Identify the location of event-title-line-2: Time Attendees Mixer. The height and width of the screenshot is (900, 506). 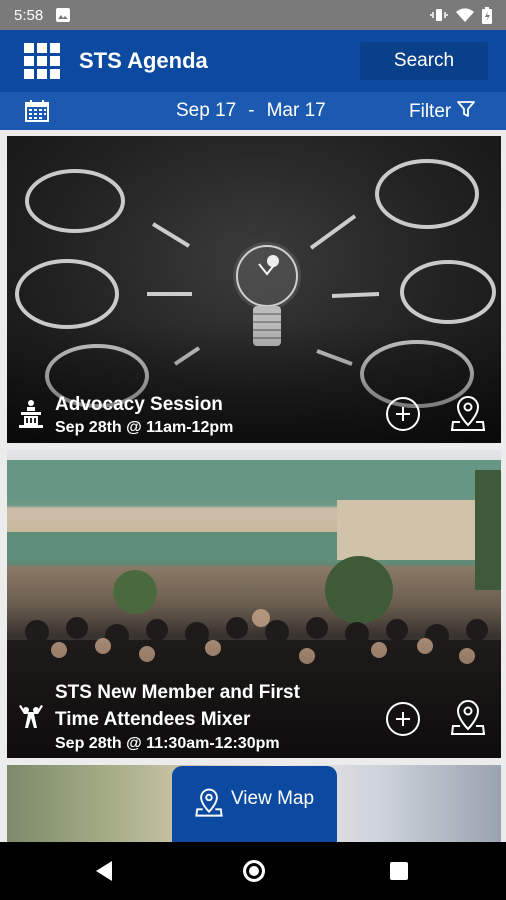
(153, 719).